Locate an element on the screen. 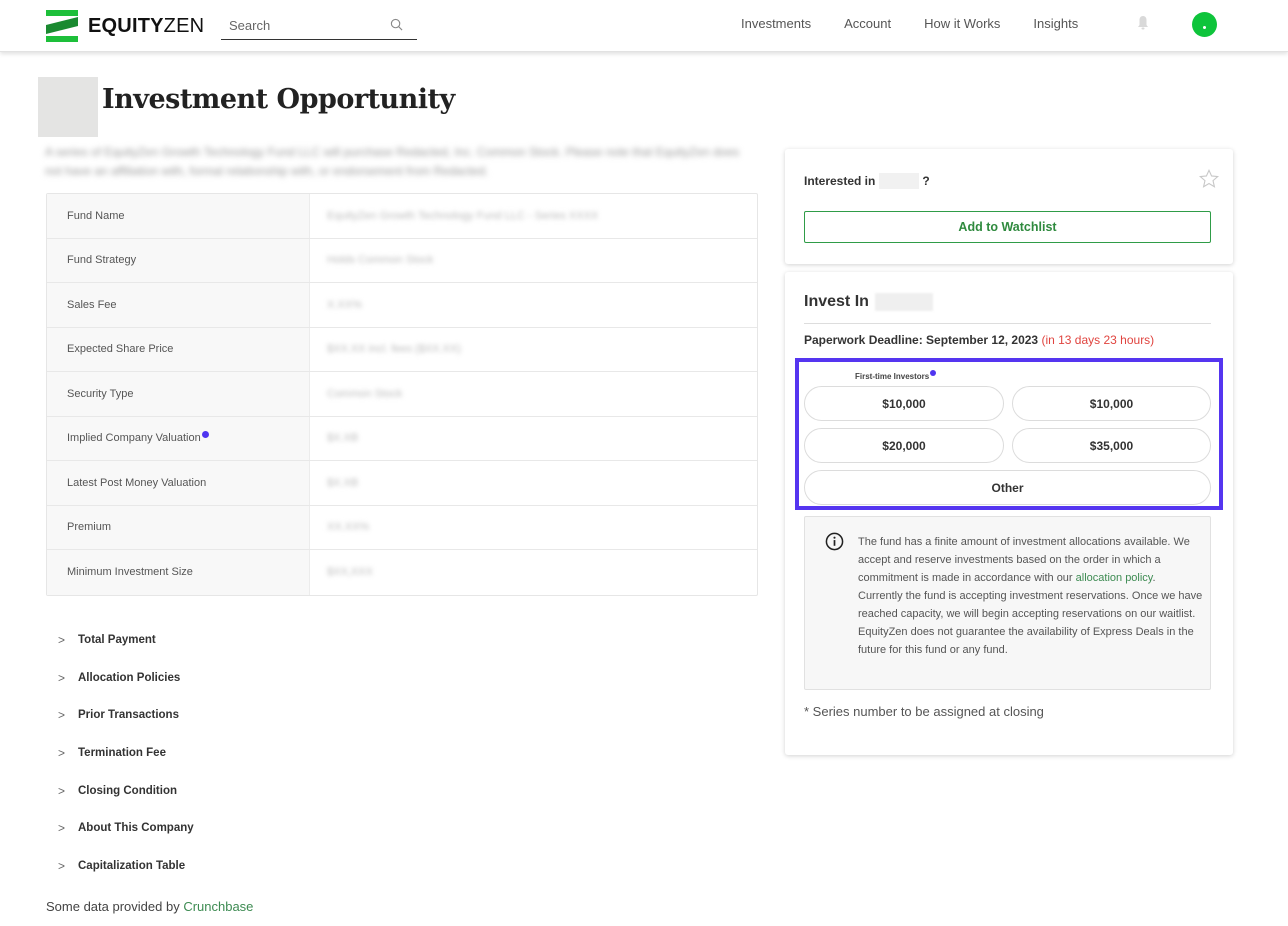 This screenshot has width=1288, height=926. accordion-about-company: > About This Company is located at coordinates (126, 828).